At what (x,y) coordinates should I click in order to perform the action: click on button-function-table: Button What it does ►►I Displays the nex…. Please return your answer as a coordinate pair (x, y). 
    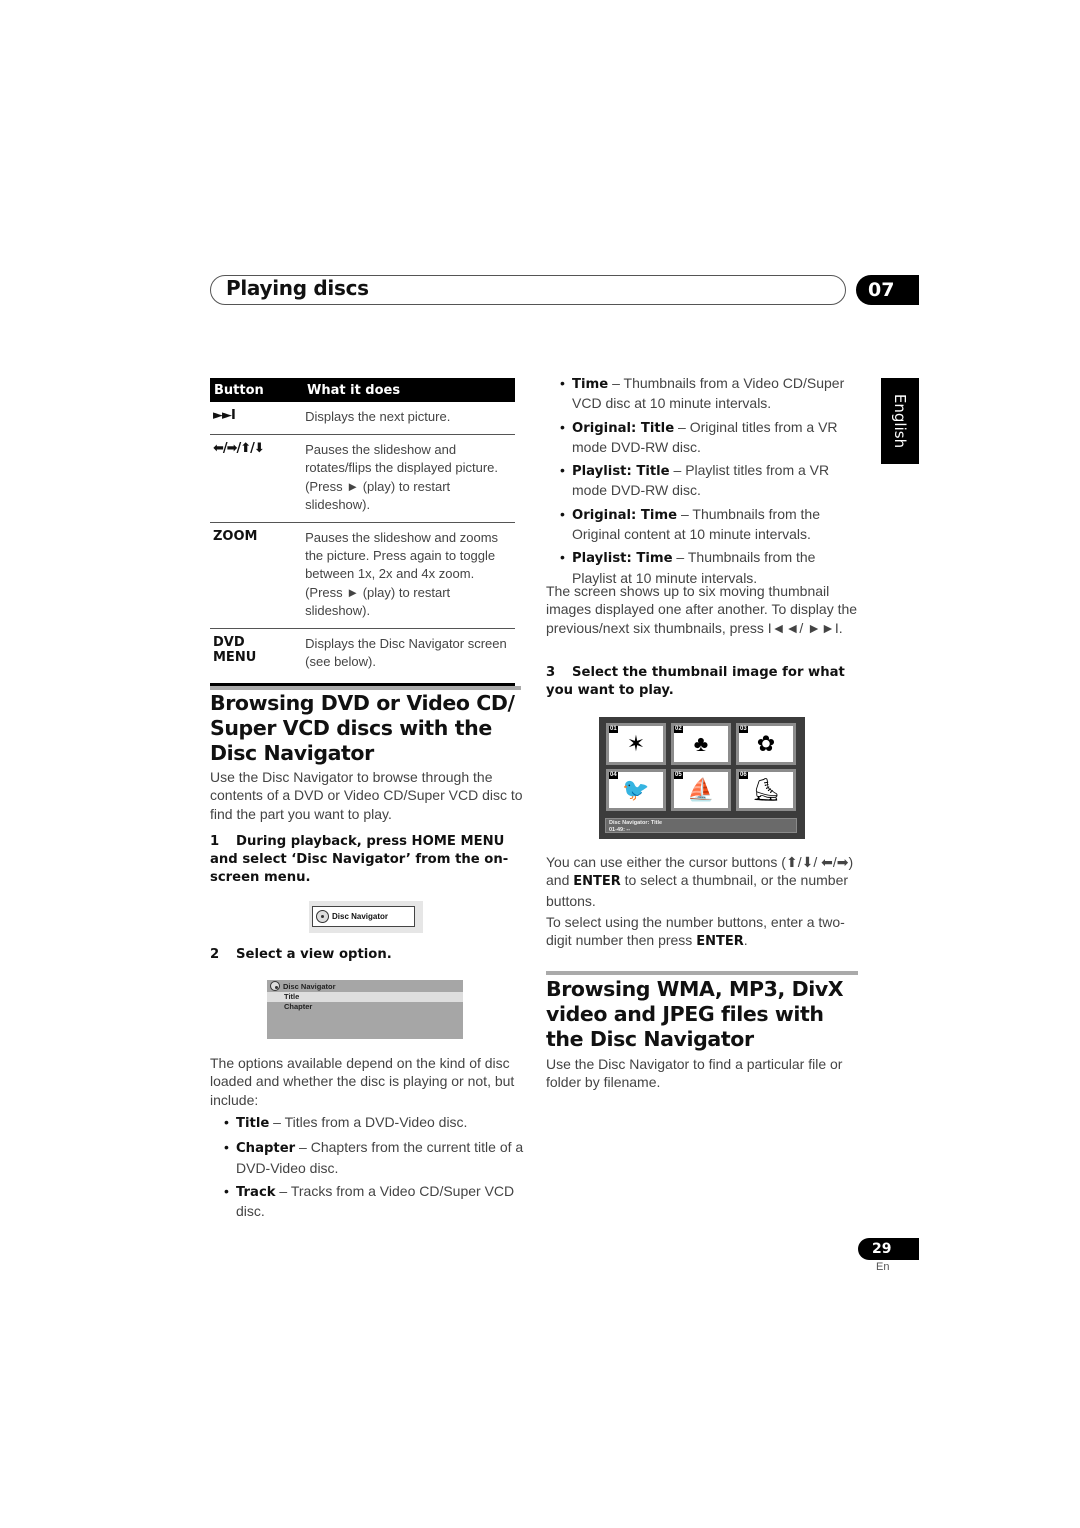
    Looking at the image, I should click on (362, 532).